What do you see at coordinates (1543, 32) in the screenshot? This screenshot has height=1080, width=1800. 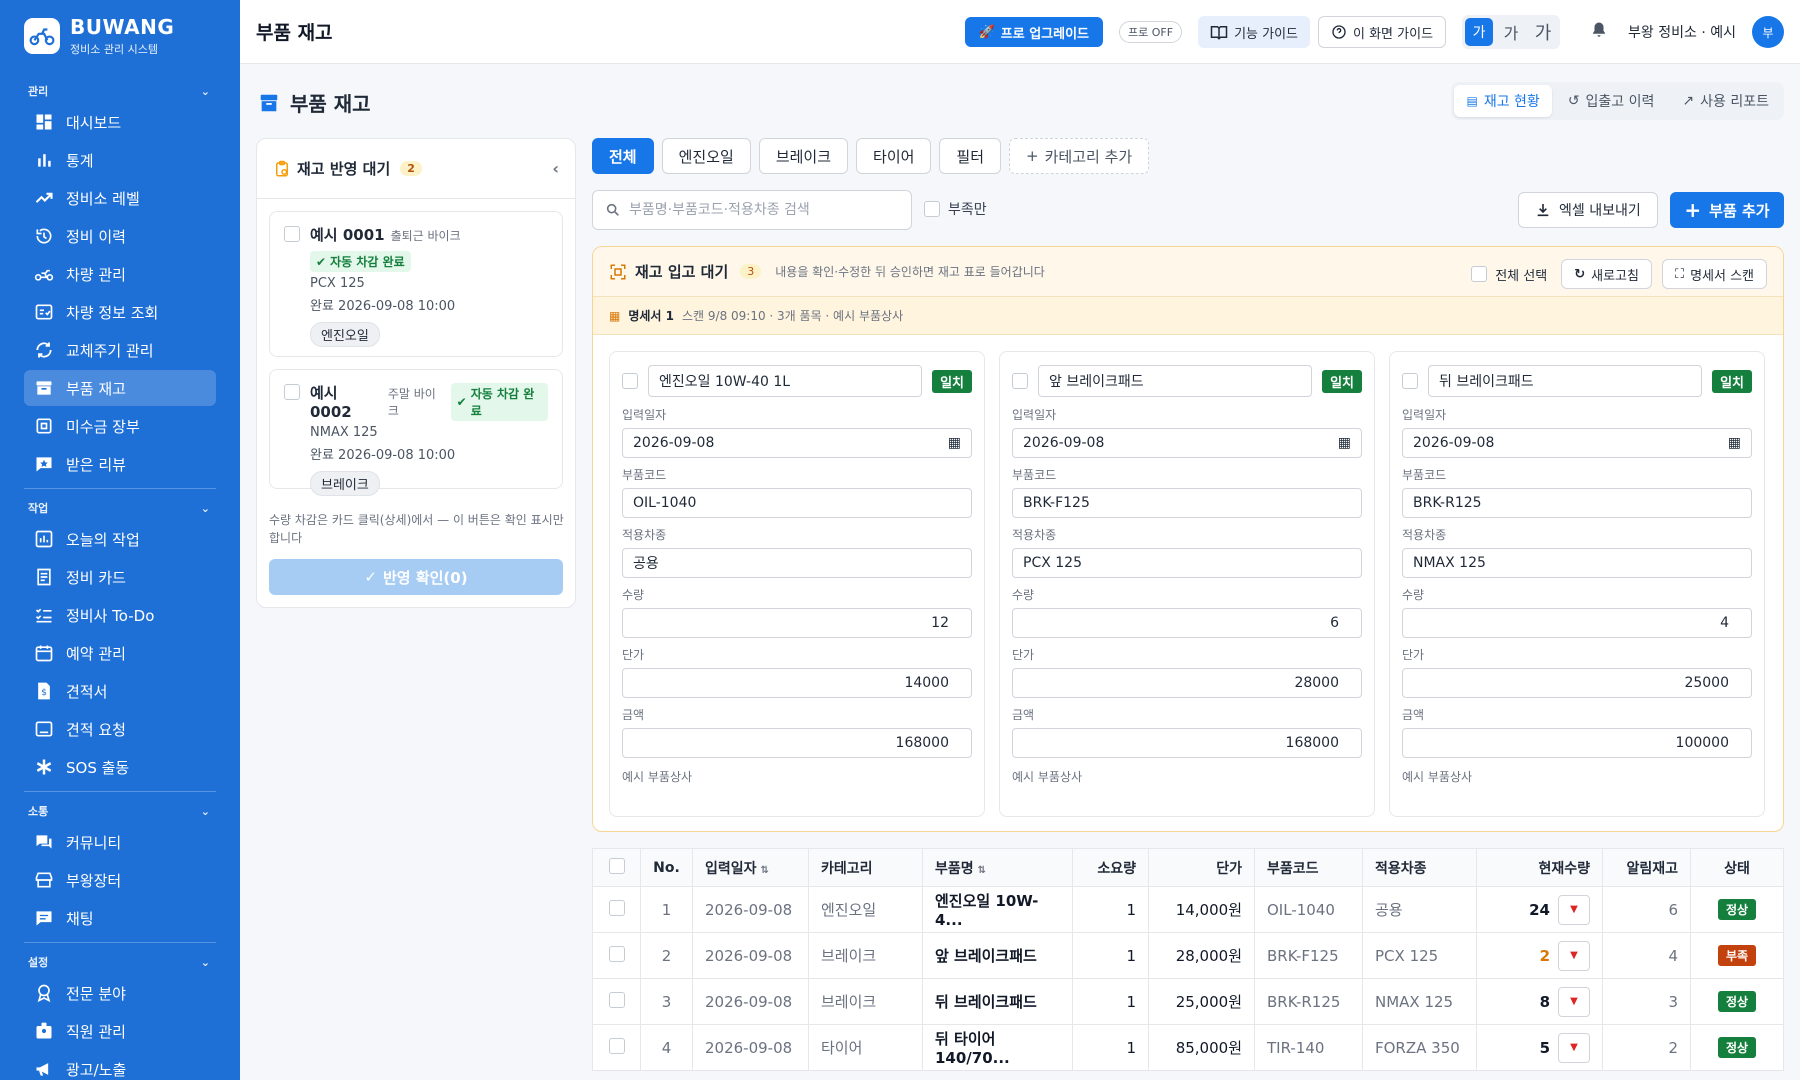 I see `font-size-large: 가` at bounding box center [1543, 32].